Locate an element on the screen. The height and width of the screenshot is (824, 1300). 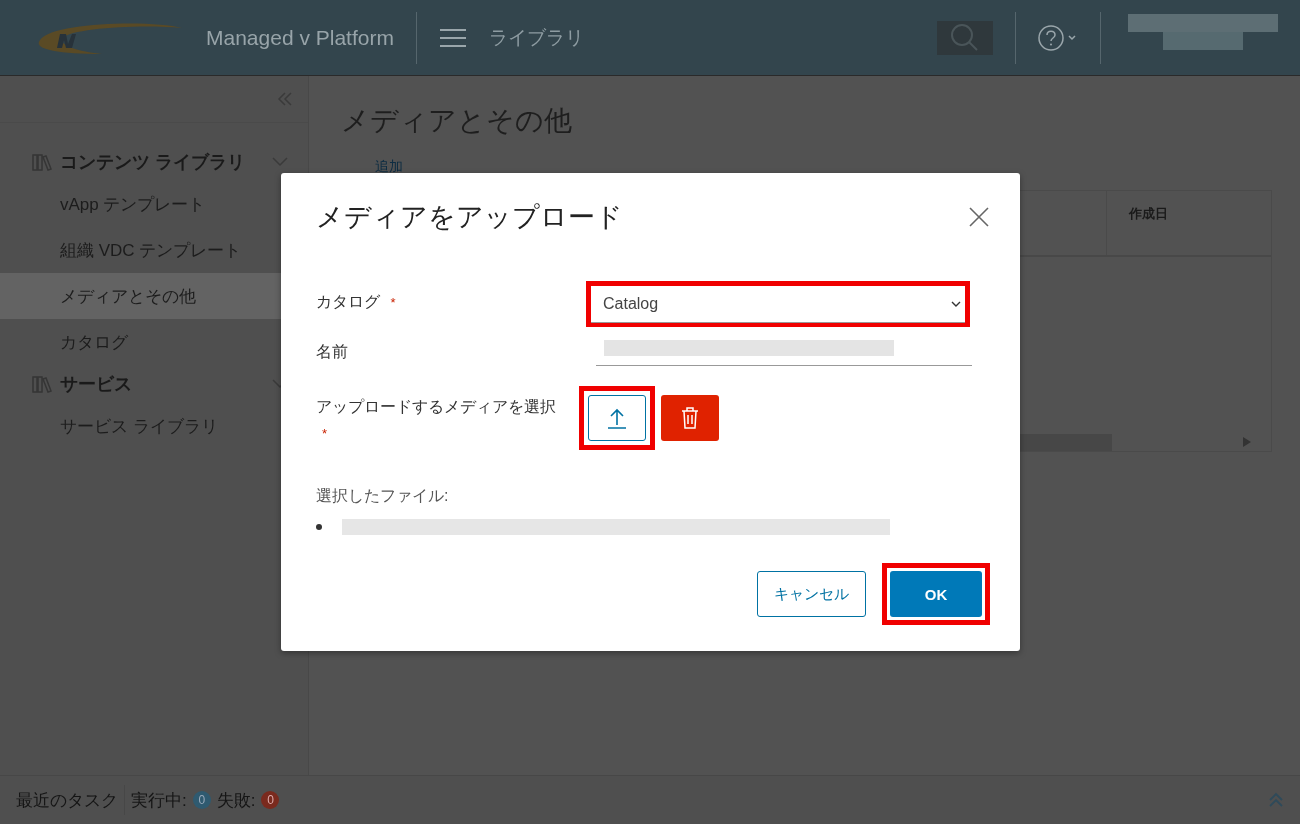
field-label: アップロードするメディアを選択 is located at coordinates (436, 406).